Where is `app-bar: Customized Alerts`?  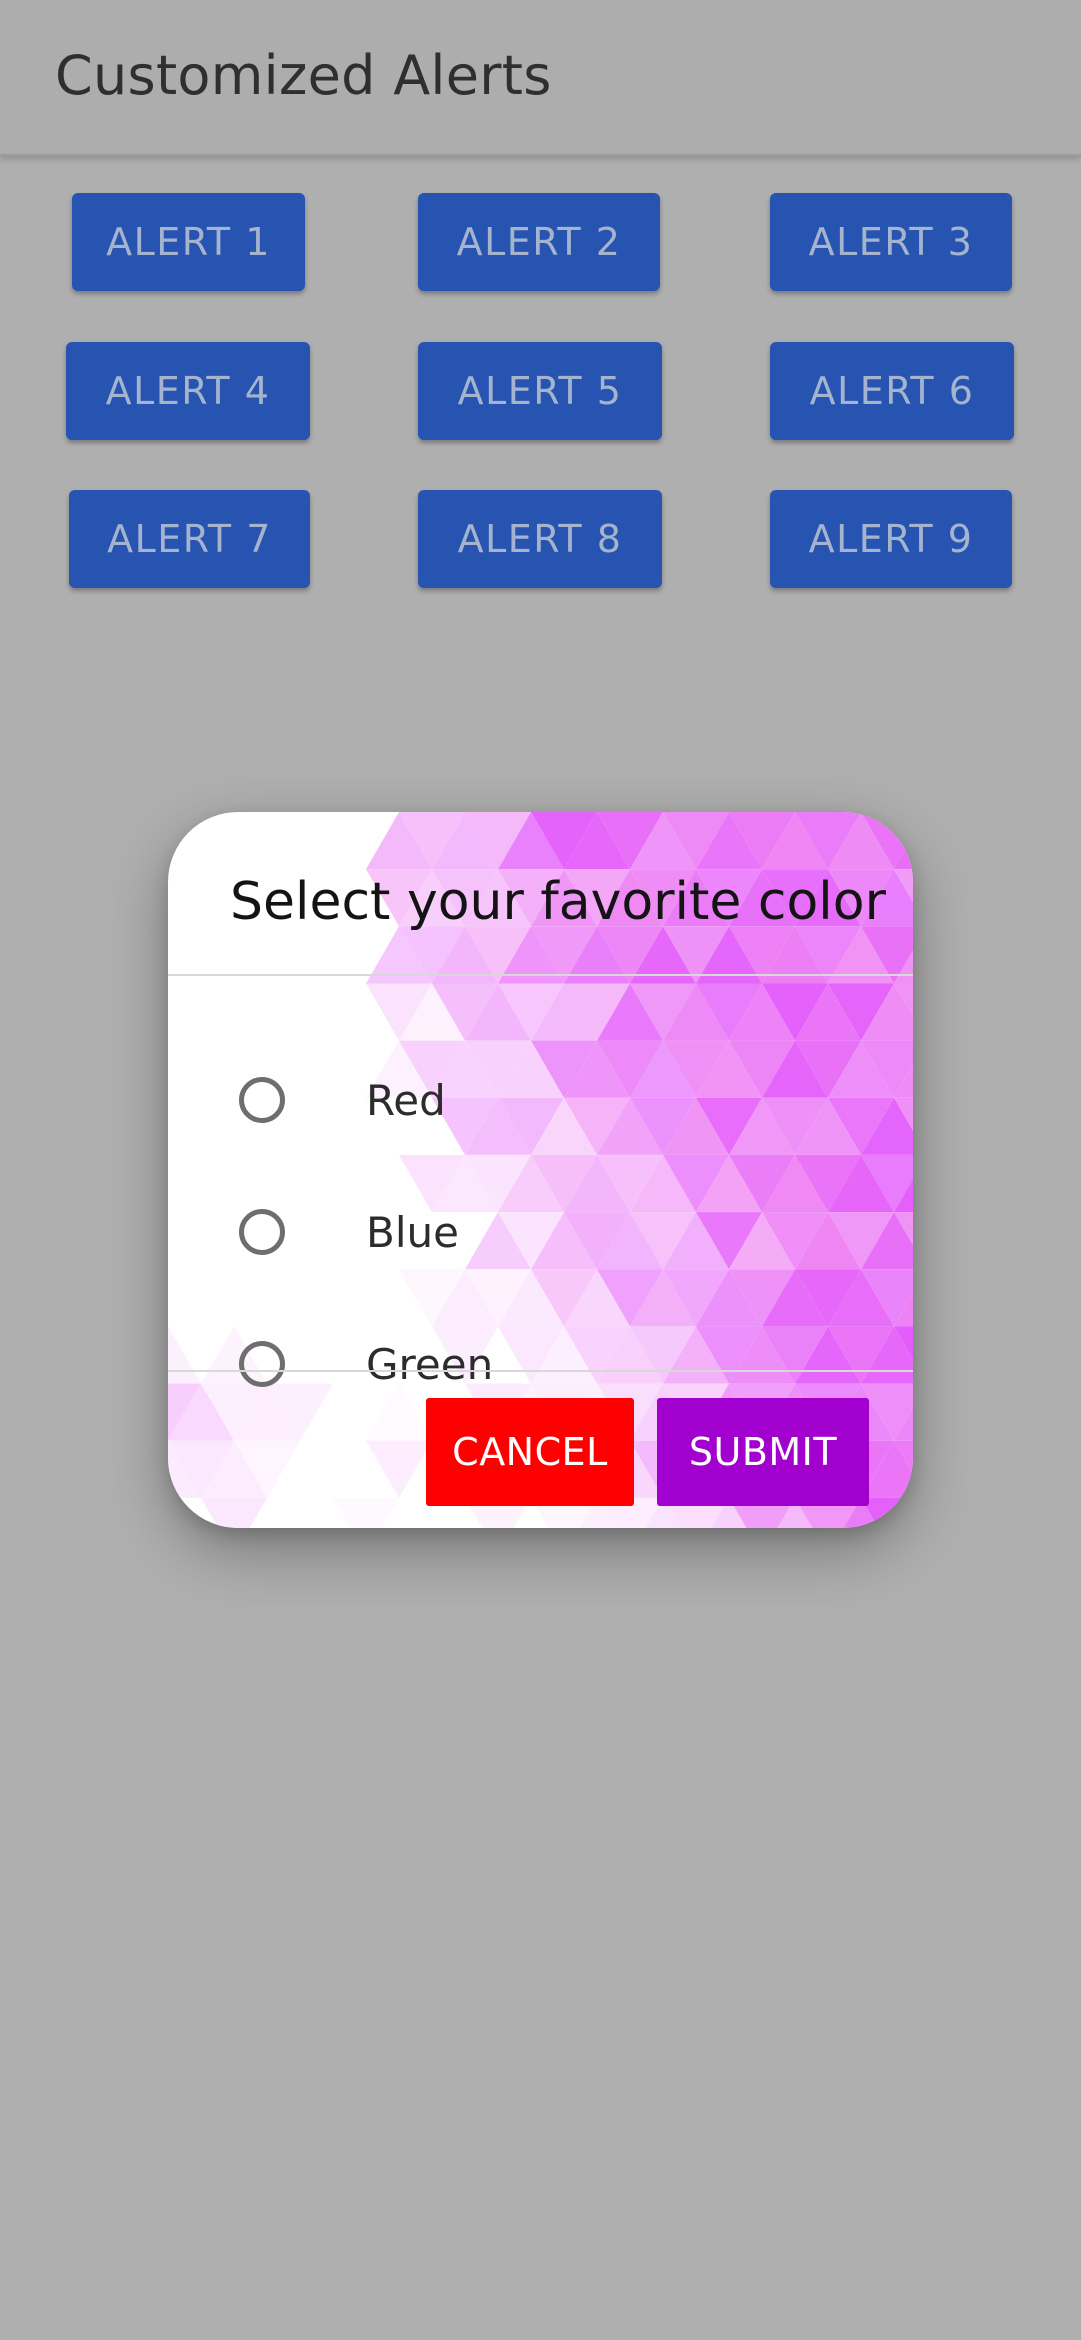
app-bar: Customized Alerts is located at coordinates (540, 78).